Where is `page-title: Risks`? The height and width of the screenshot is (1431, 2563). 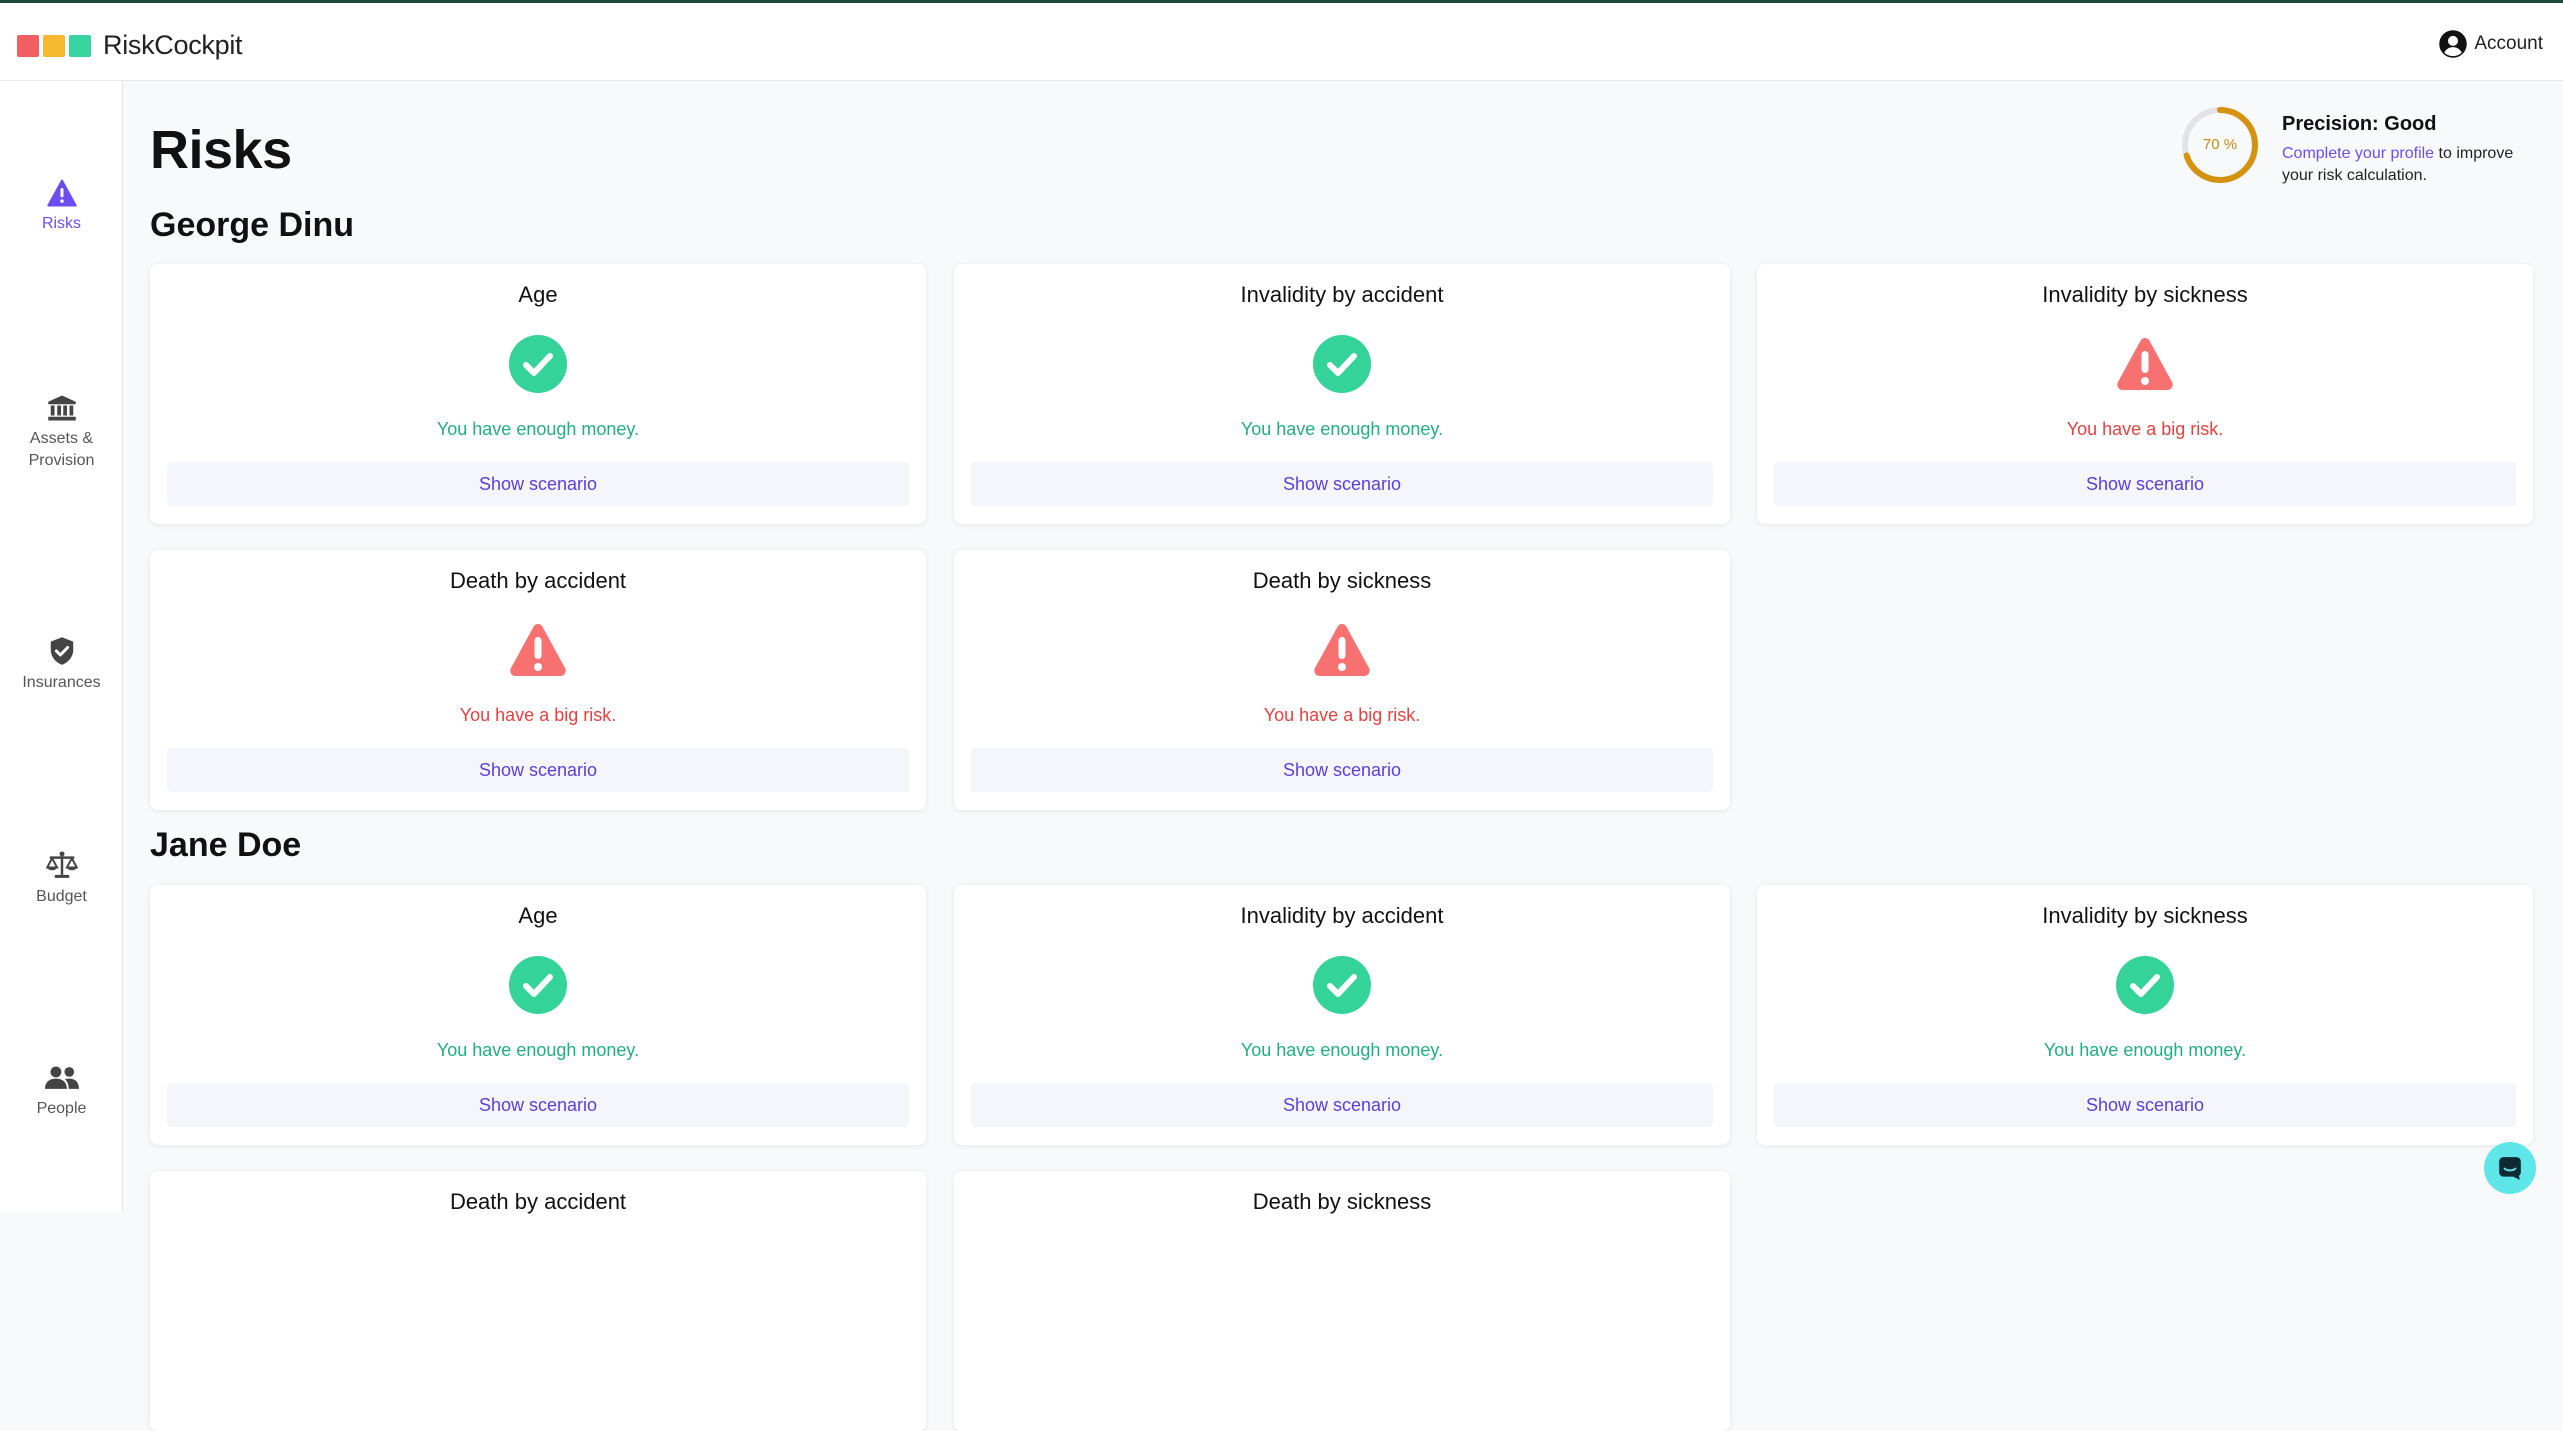
page-title: Risks is located at coordinates (221, 150).